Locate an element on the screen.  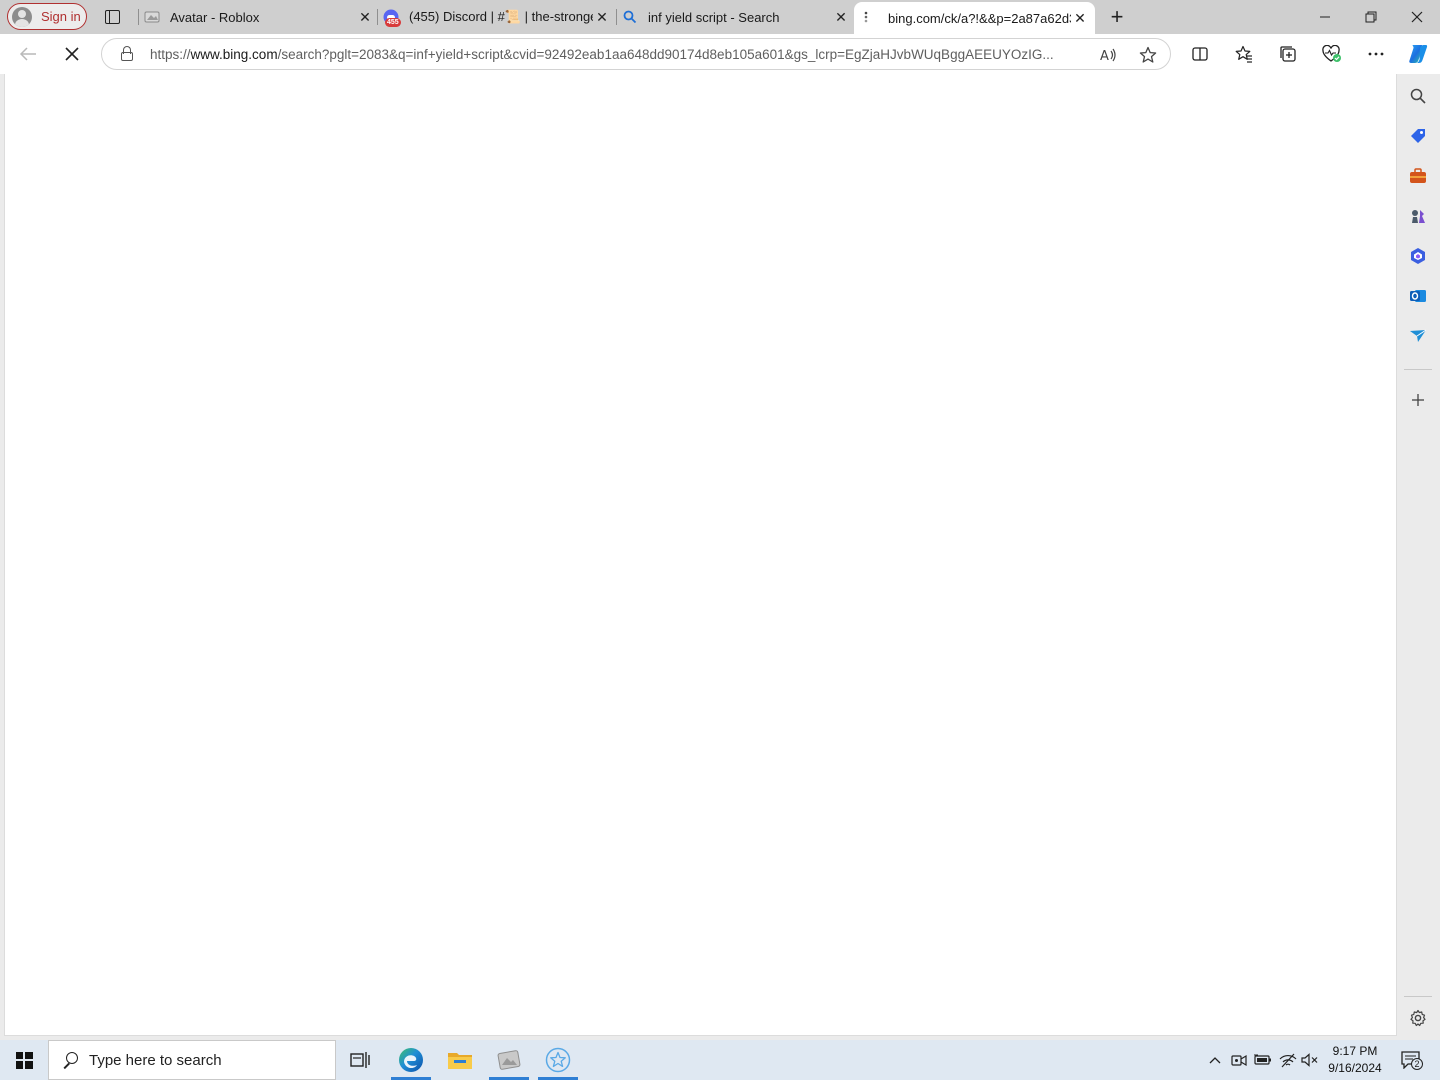
task-view-button is located at coordinates (360, 1060).